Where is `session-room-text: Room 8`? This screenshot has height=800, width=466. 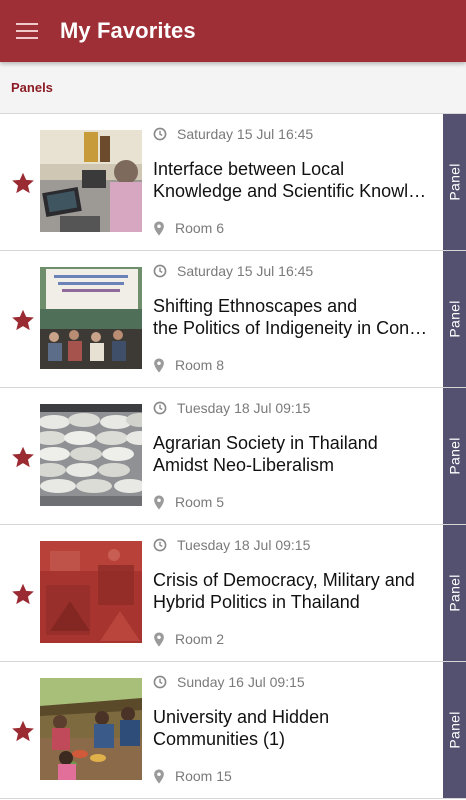
session-room-text: Room 8 is located at coordinates (200, 365).